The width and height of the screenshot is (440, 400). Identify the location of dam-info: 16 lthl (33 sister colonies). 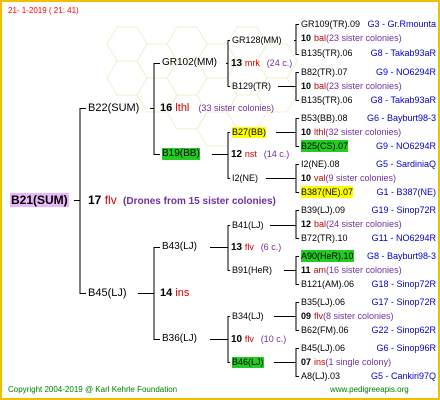
(217, 108).